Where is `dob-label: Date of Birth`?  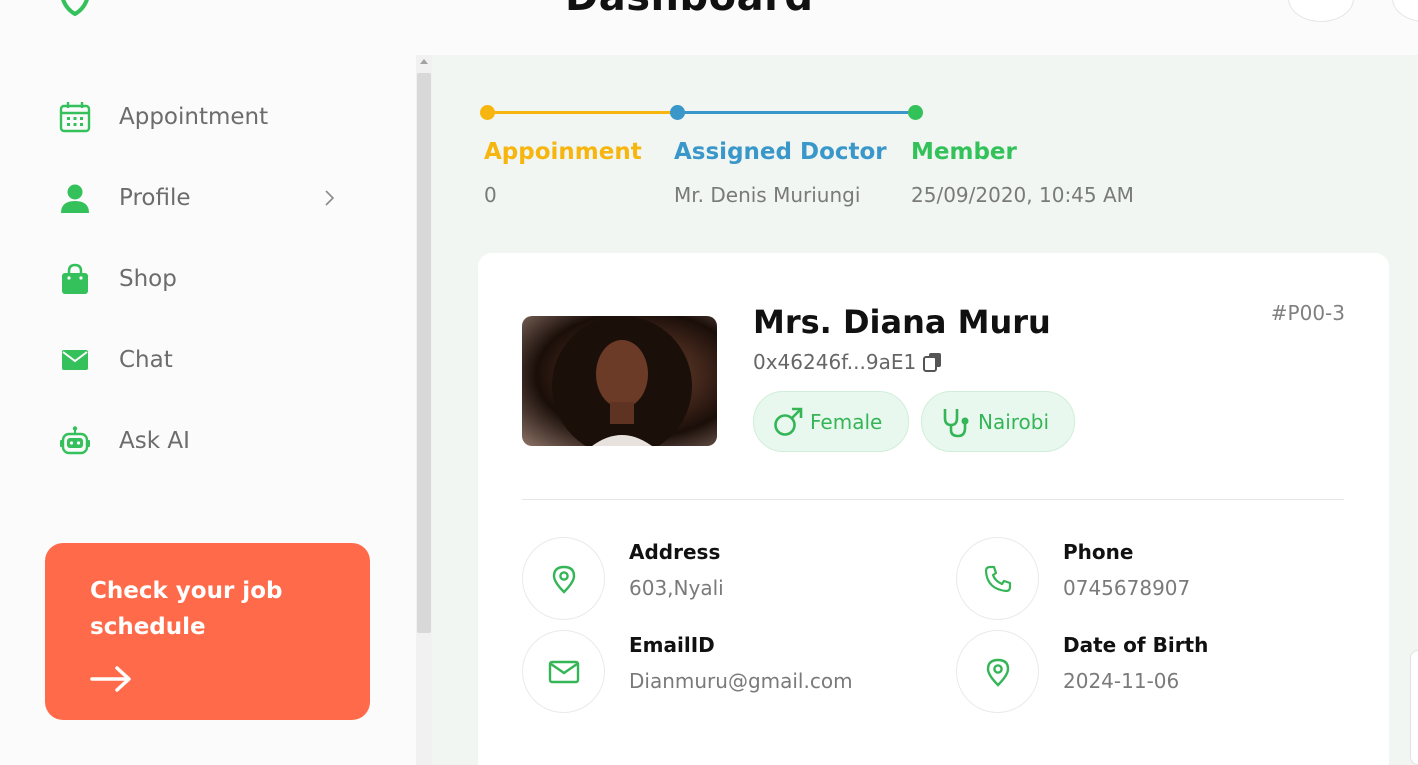
dob-label: Date of Birth is located at coordinates (1136, 645).